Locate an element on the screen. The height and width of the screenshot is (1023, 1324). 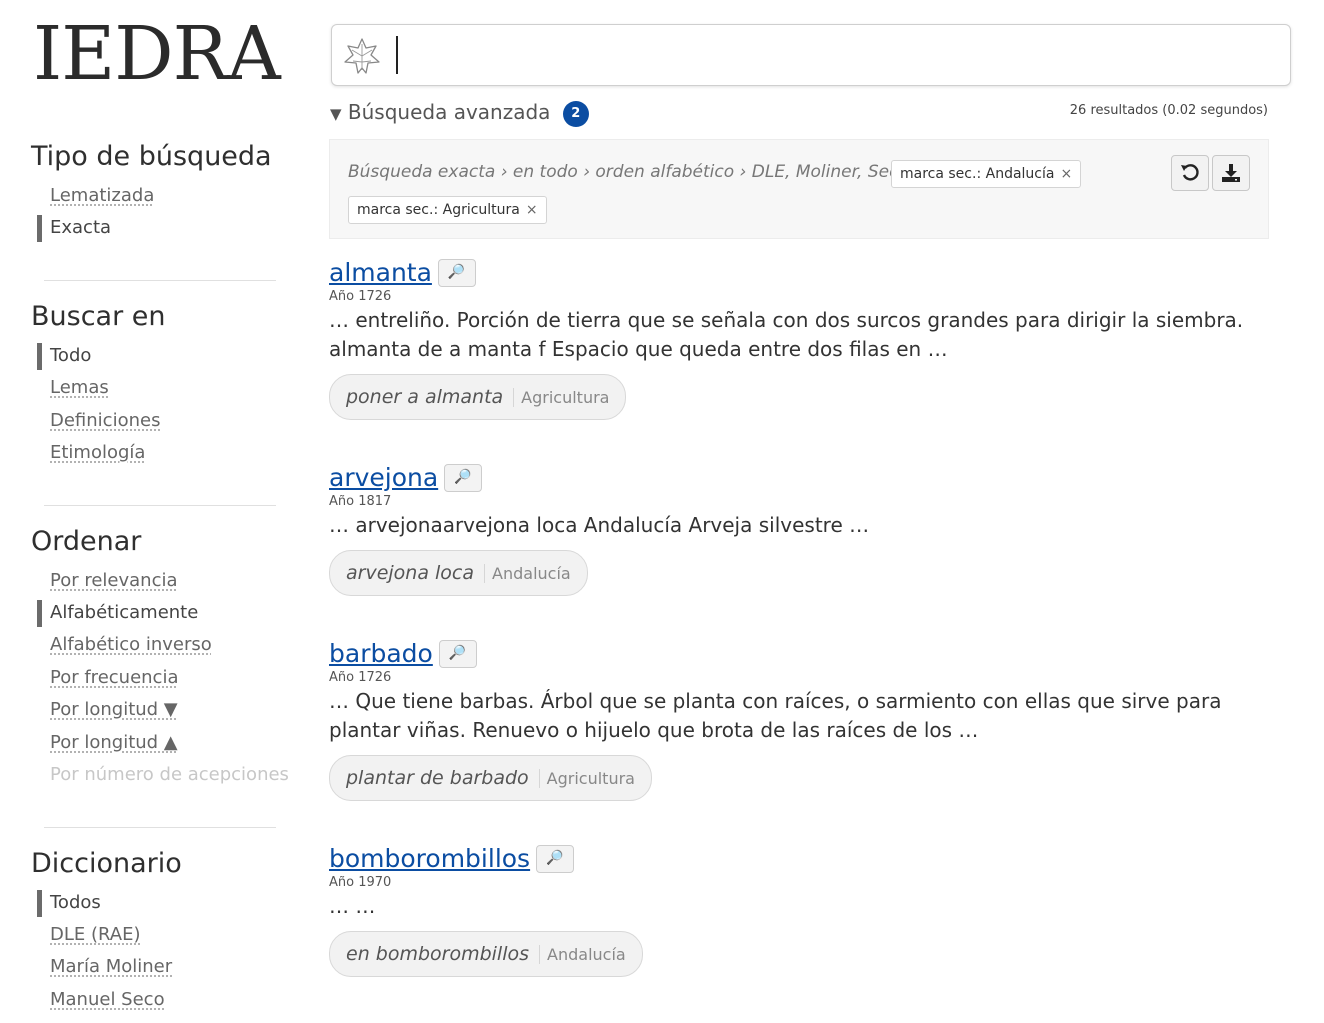
result-year: Año 1817 is located at coordinates (360, 501).